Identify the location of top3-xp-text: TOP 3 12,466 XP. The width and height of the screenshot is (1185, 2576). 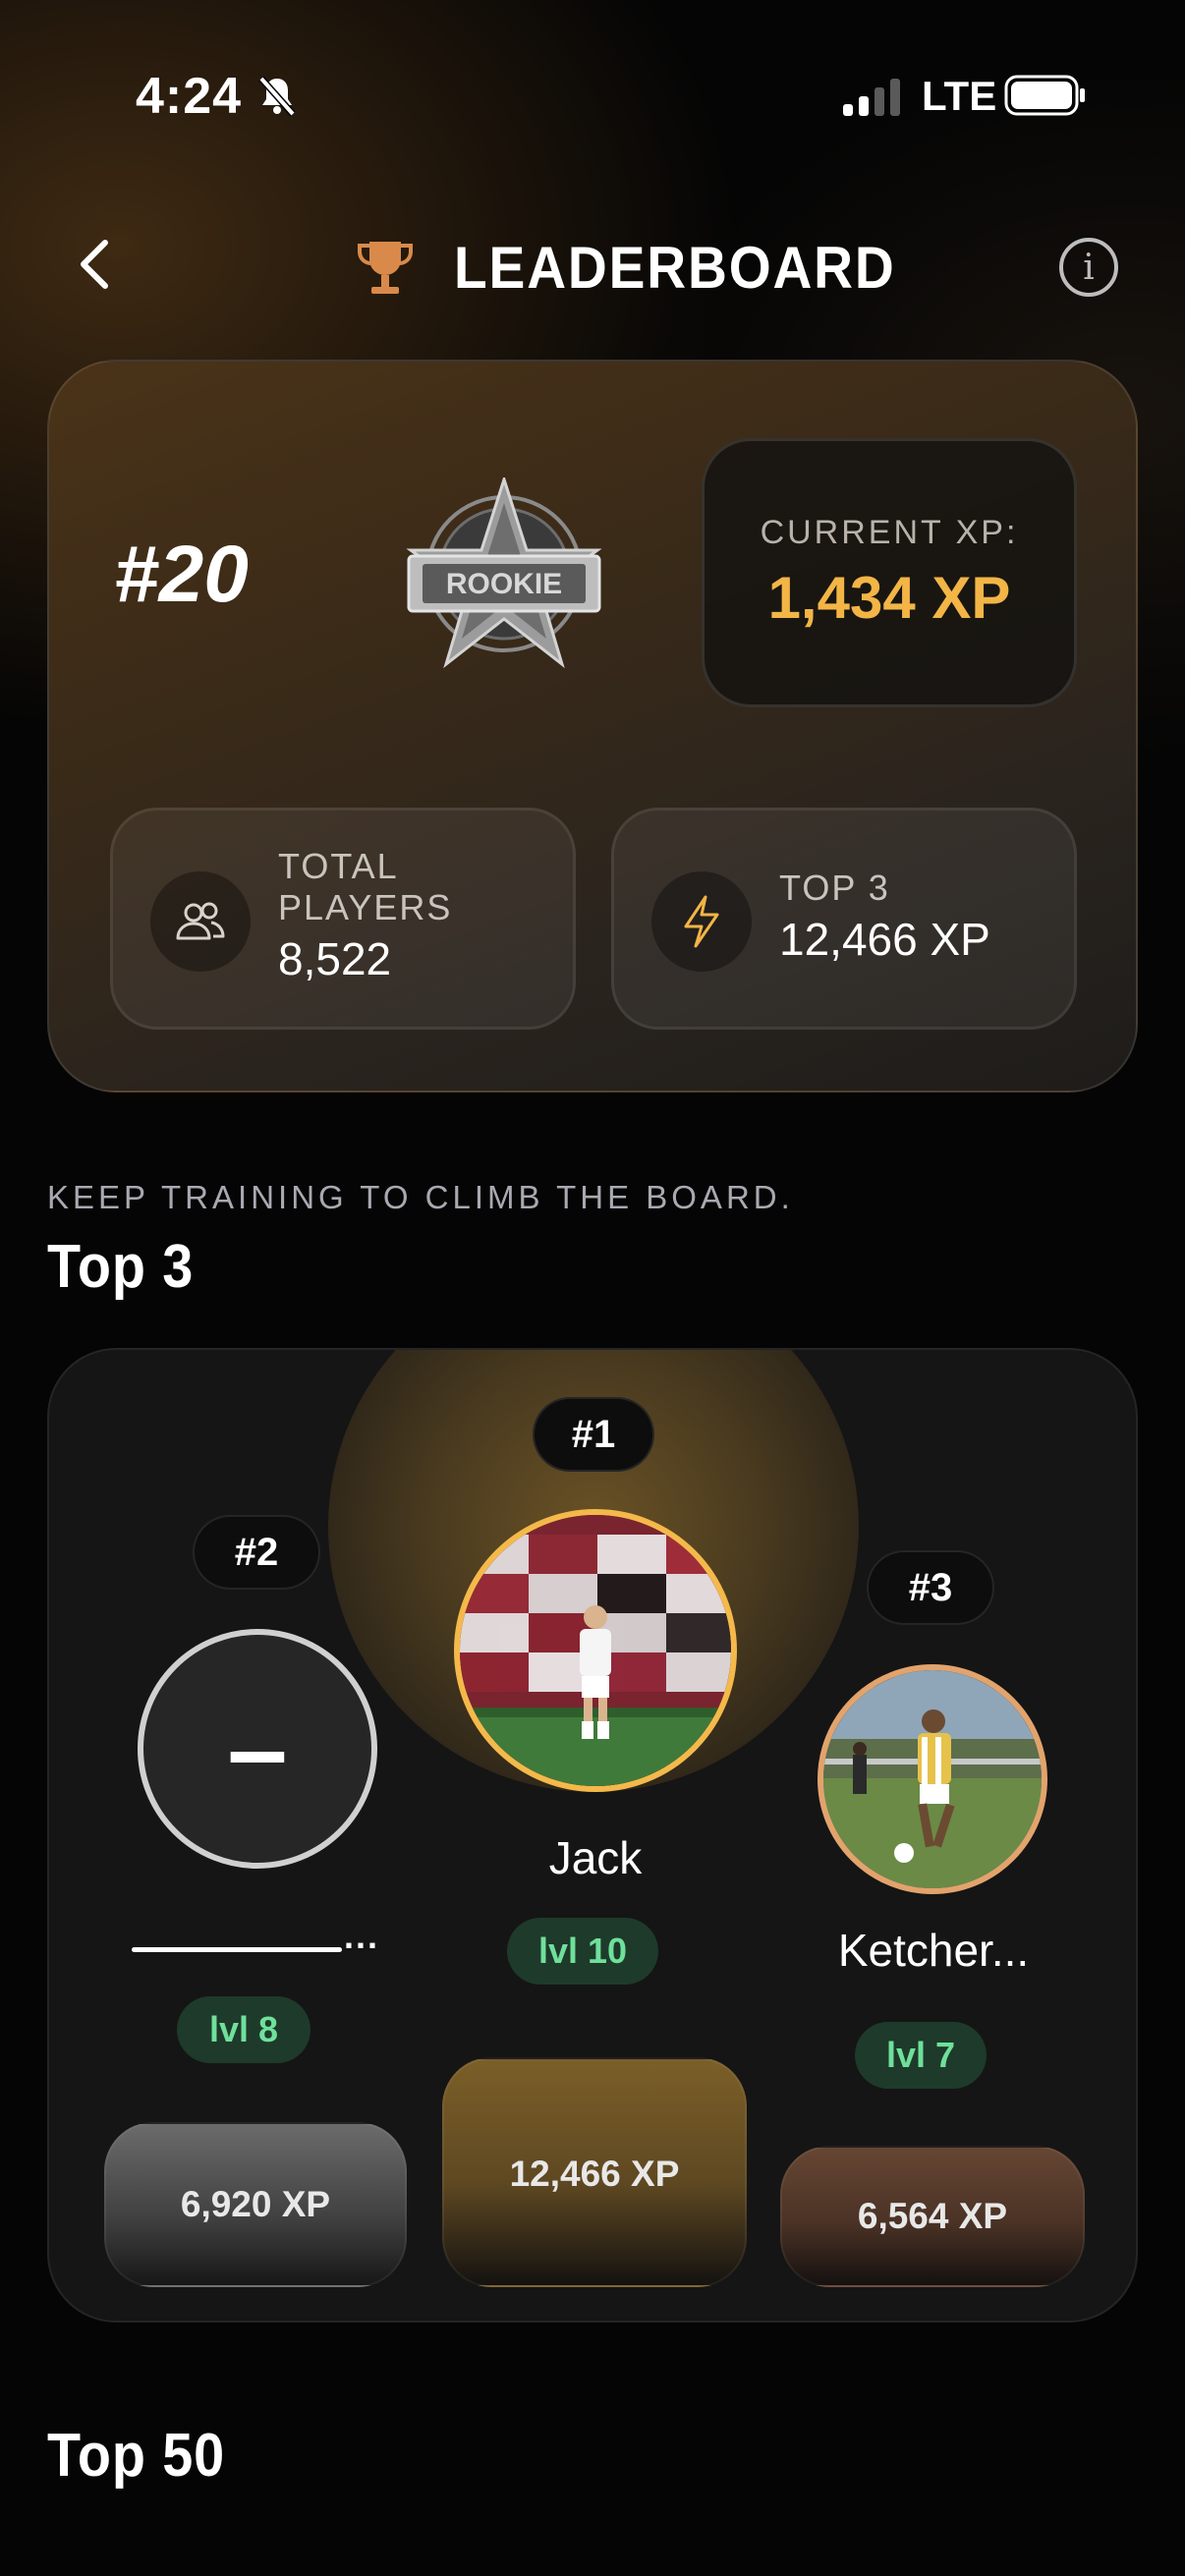
(885, 917).